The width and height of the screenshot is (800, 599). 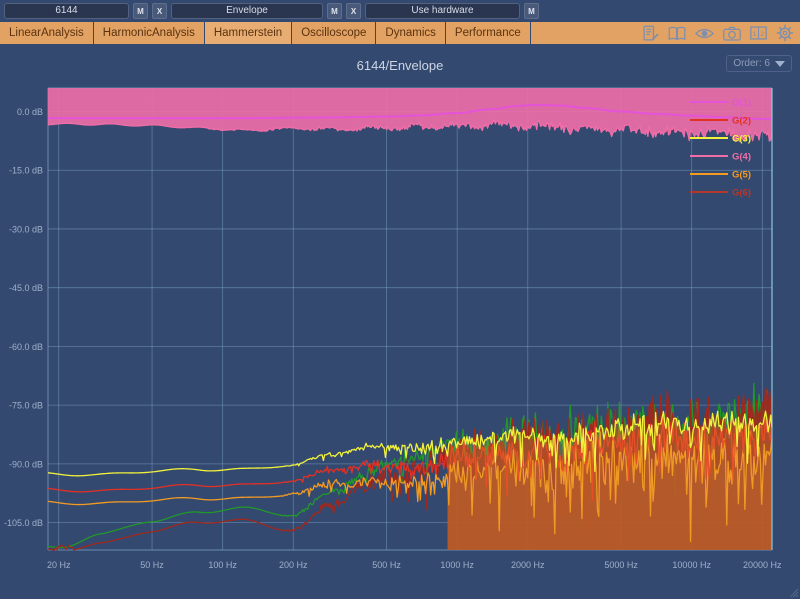 What do you see at coordinates (334, 11) in the screenshot?
I see `preset-m-button: M` at bounding box center [334, 11].